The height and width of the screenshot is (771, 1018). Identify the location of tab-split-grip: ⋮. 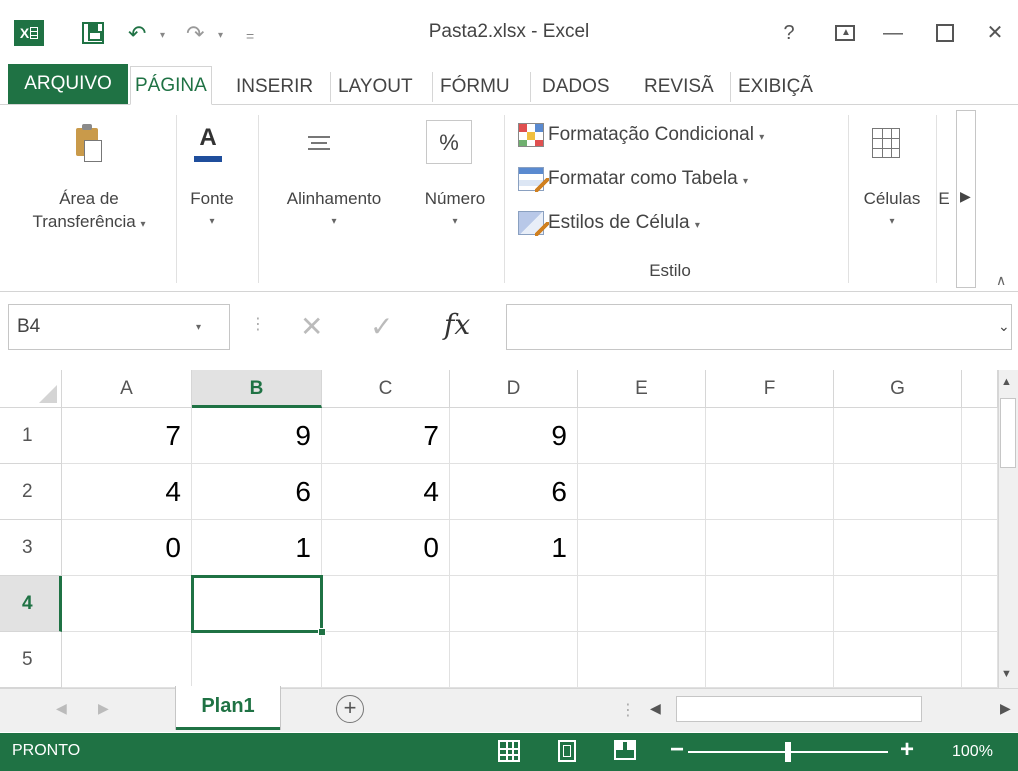
(628, 710).